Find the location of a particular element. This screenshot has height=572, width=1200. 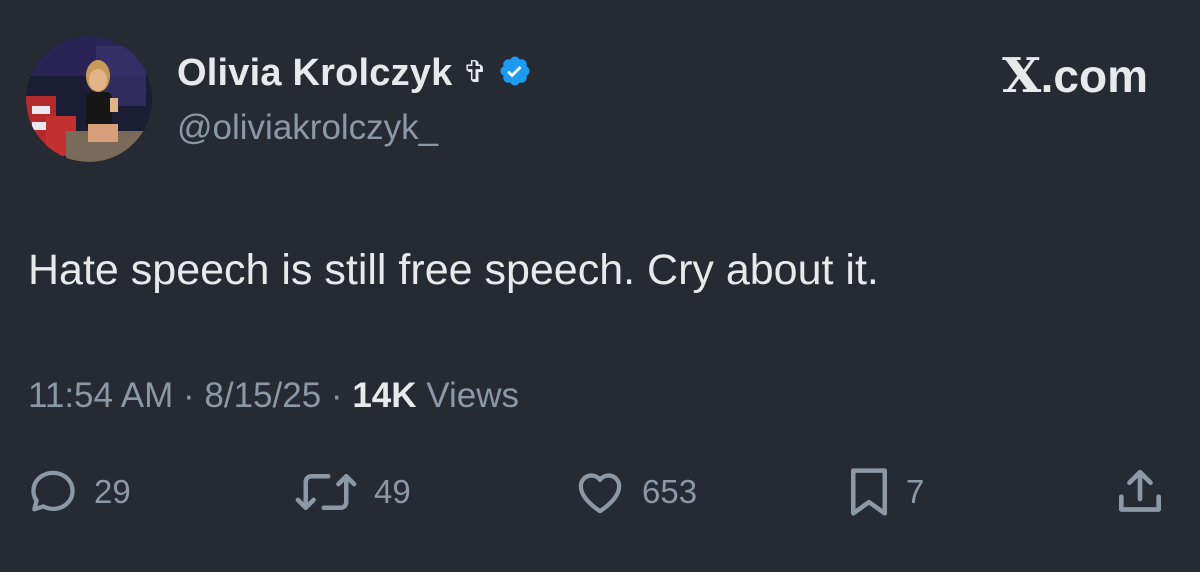

reply-icon is located at coordinates (53, 492).